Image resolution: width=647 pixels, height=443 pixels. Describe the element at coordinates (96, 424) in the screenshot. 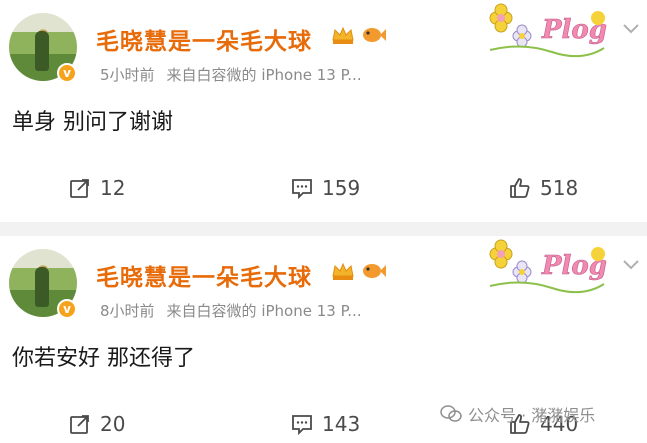

I see `repost-button: 20` at that location.